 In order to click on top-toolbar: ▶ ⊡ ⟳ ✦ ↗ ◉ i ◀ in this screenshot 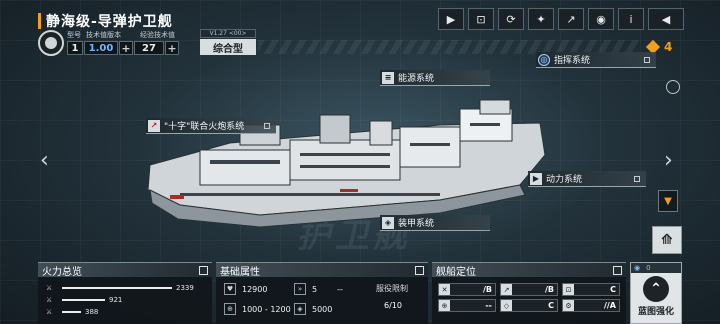, I will do `click(573, 20)`.